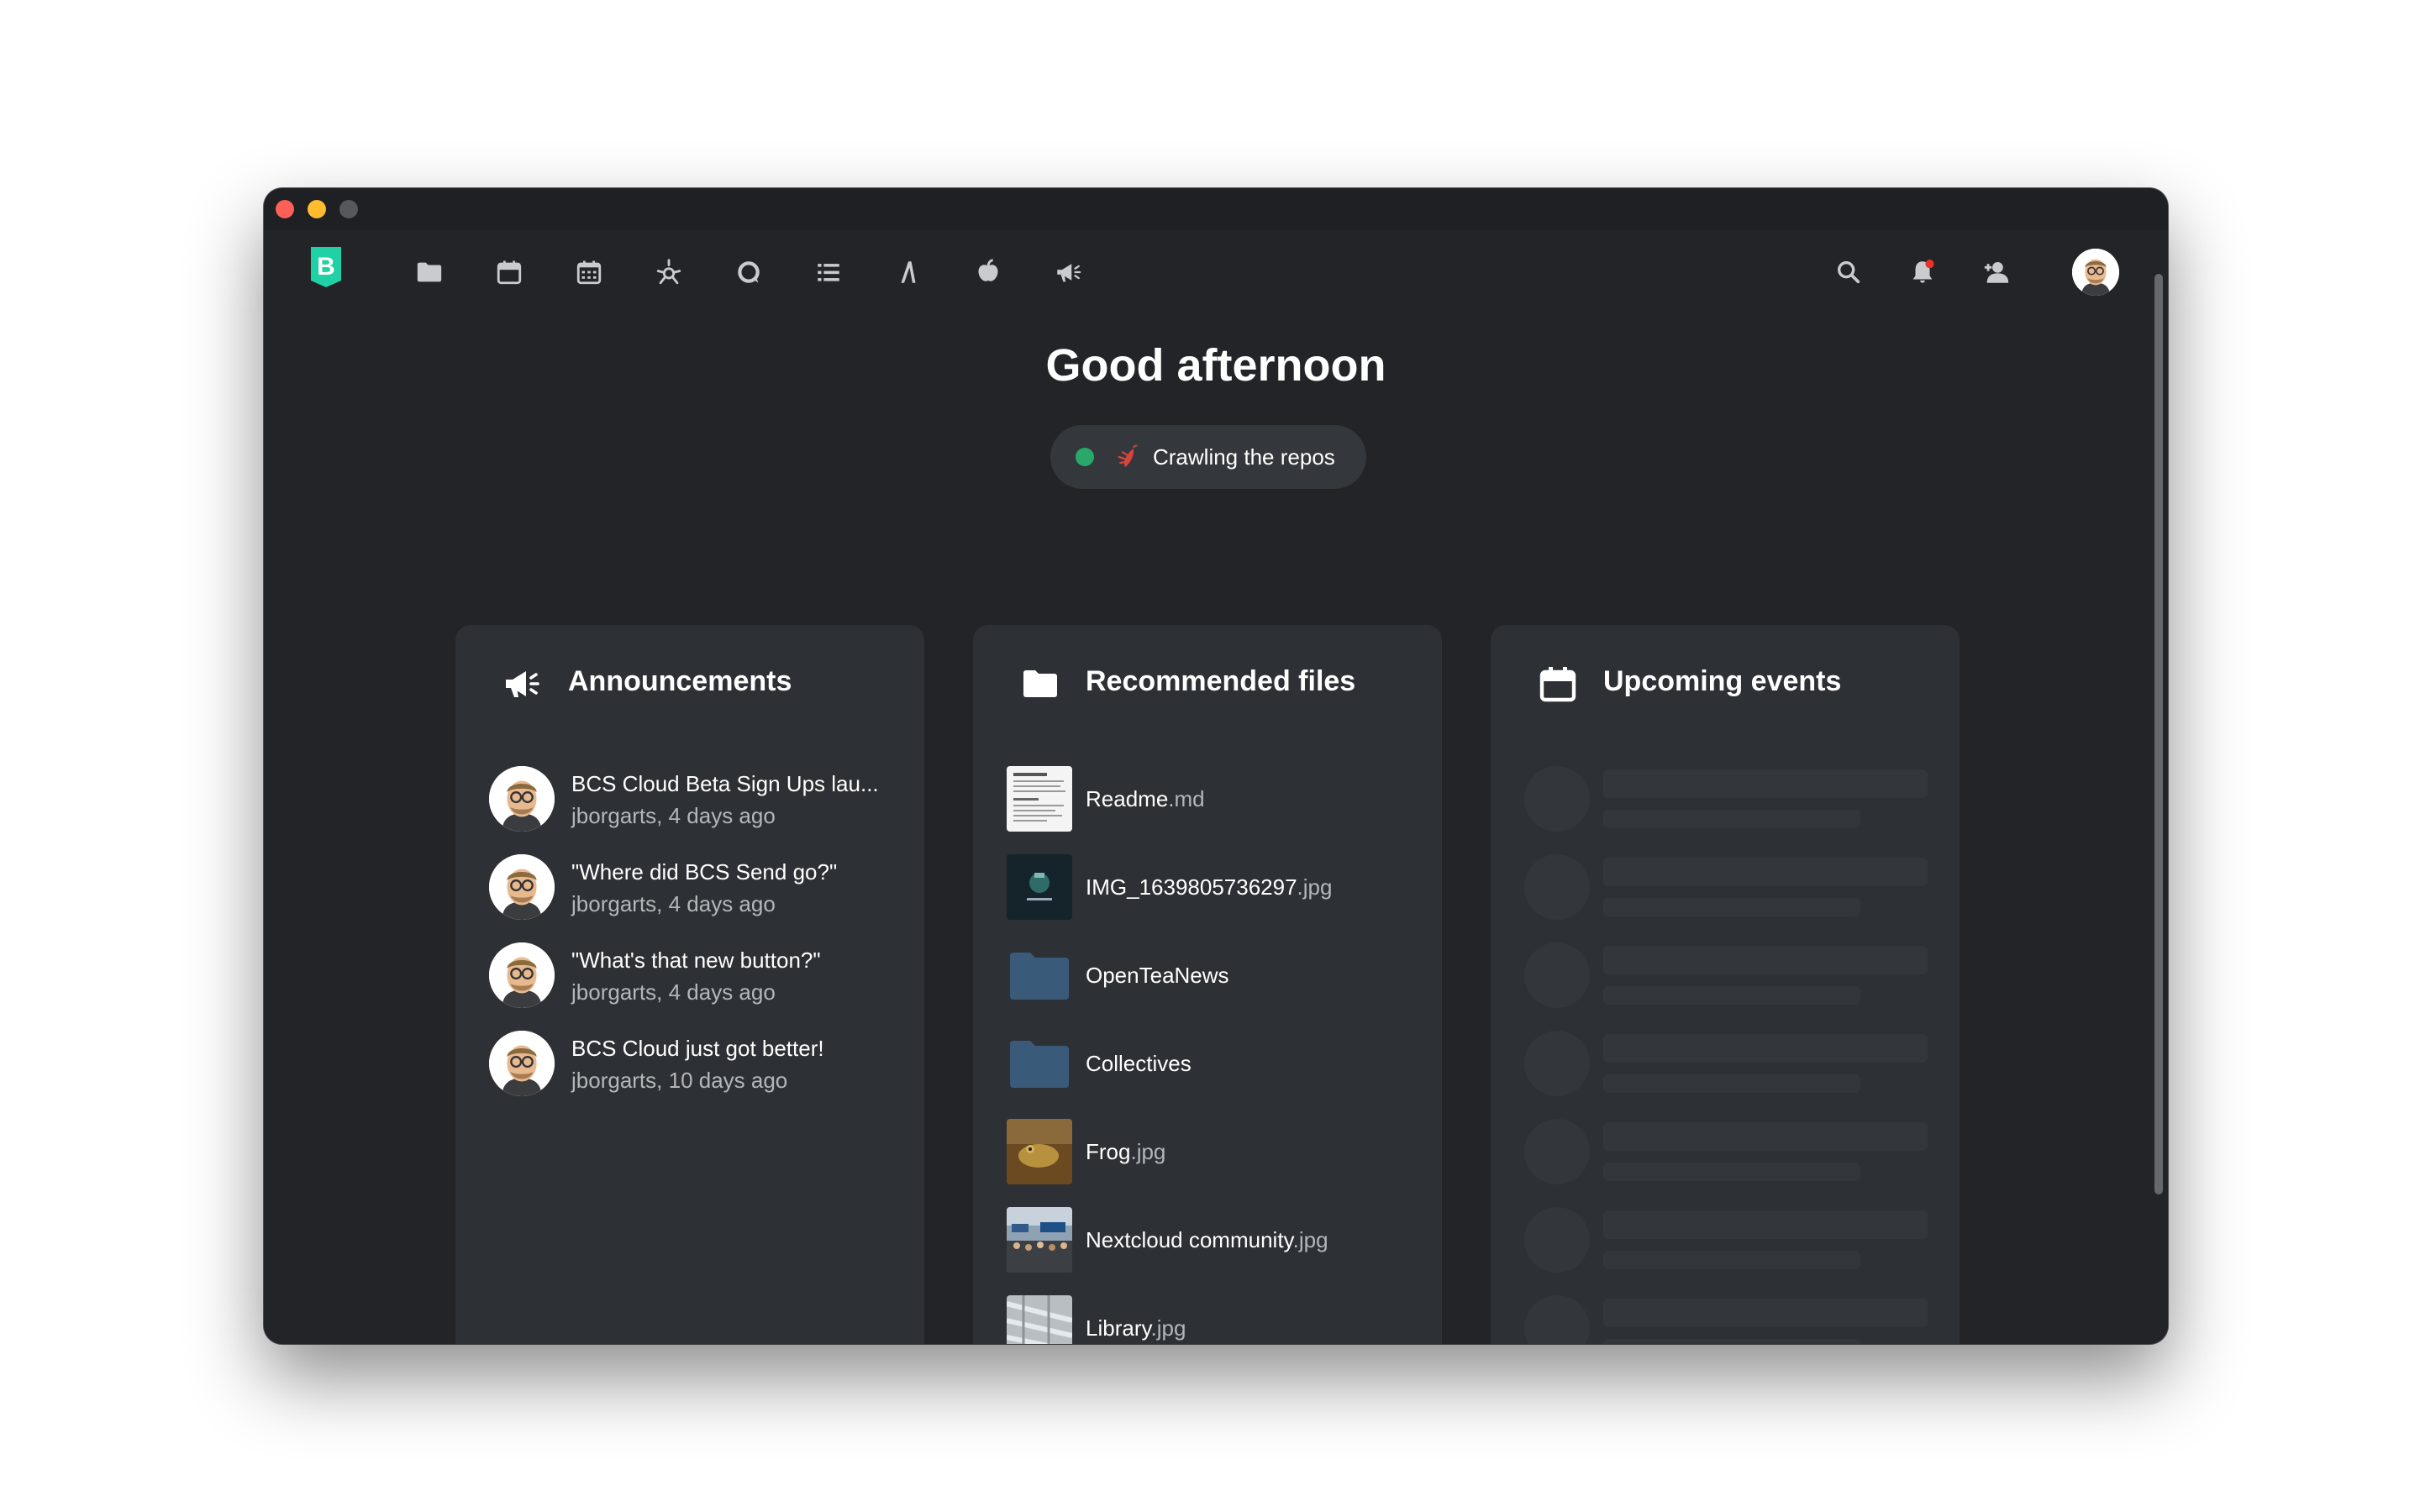  Describe the element at coordinates (704, 872) in the screenshot. I see `announcement-title: "Where did BCS Send go?"` at that location.